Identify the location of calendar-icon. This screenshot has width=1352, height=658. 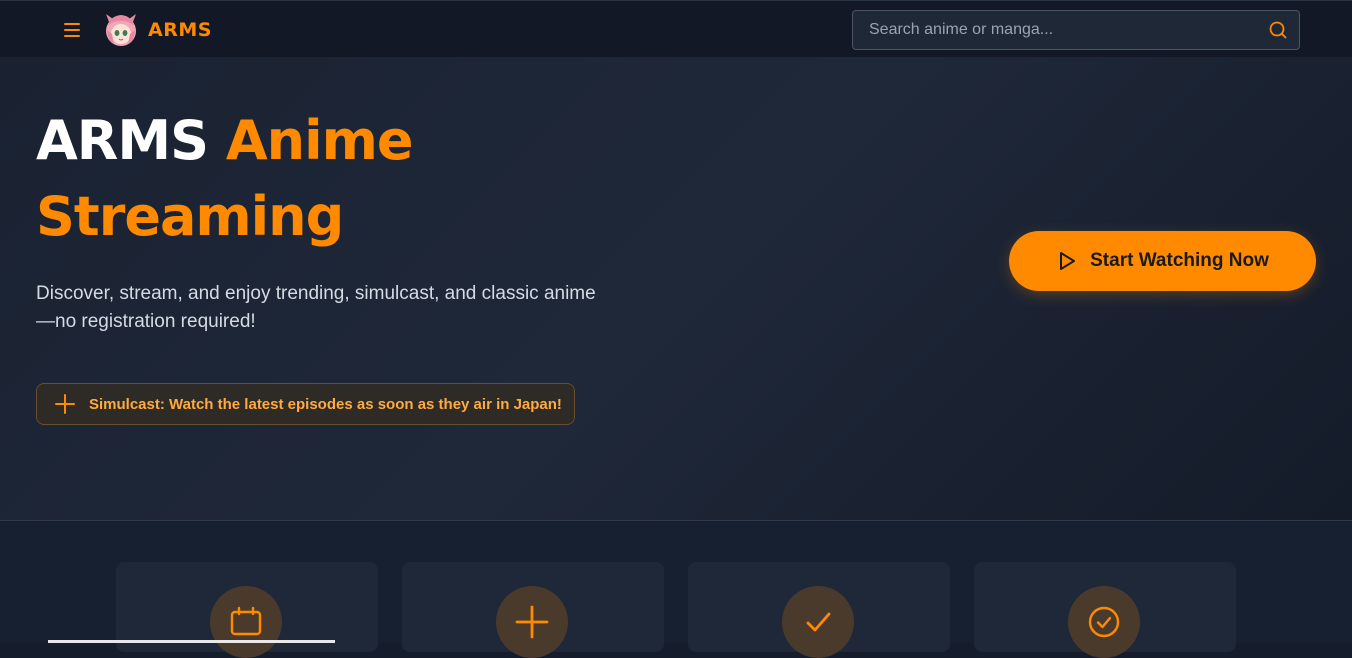
(246, 621).